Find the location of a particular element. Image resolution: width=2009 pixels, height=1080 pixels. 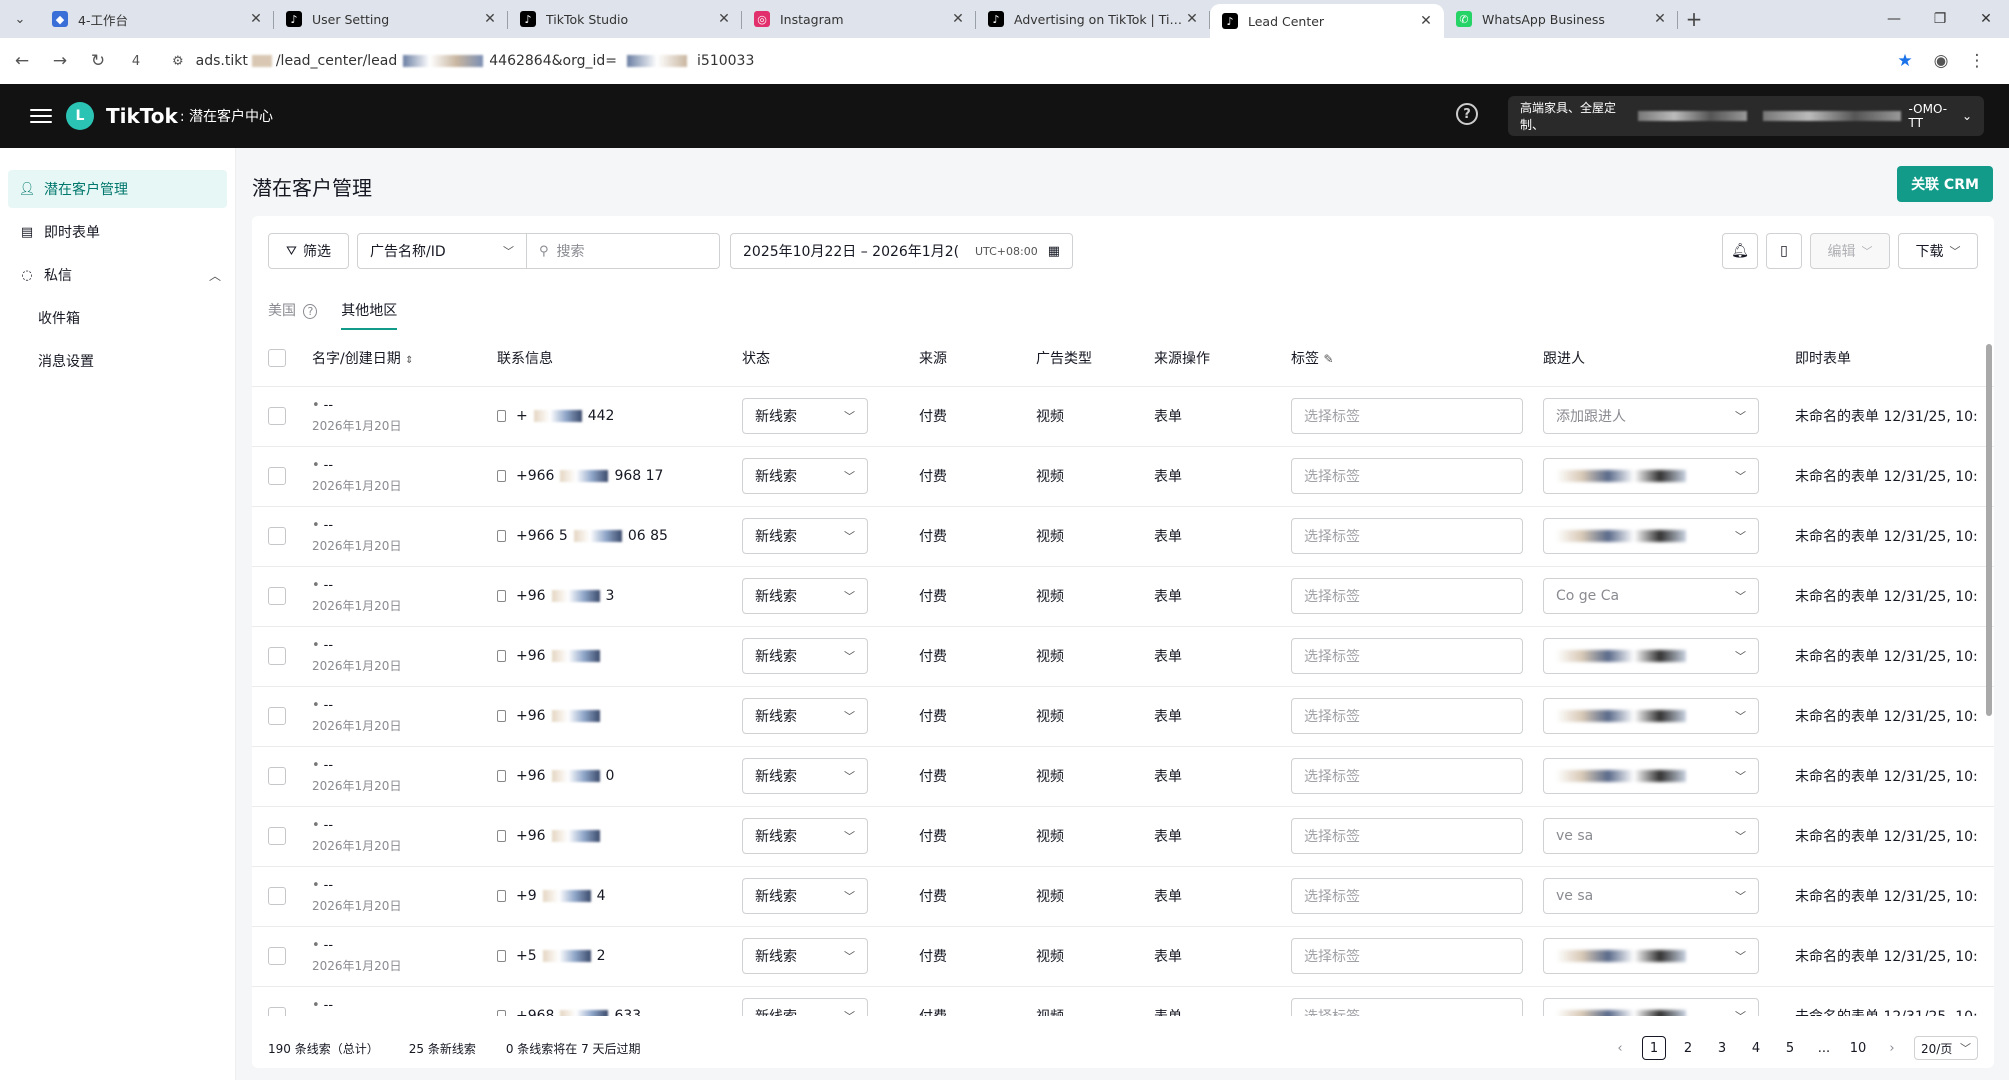

page-number: 2 is located at coordinates (1688, 1048).